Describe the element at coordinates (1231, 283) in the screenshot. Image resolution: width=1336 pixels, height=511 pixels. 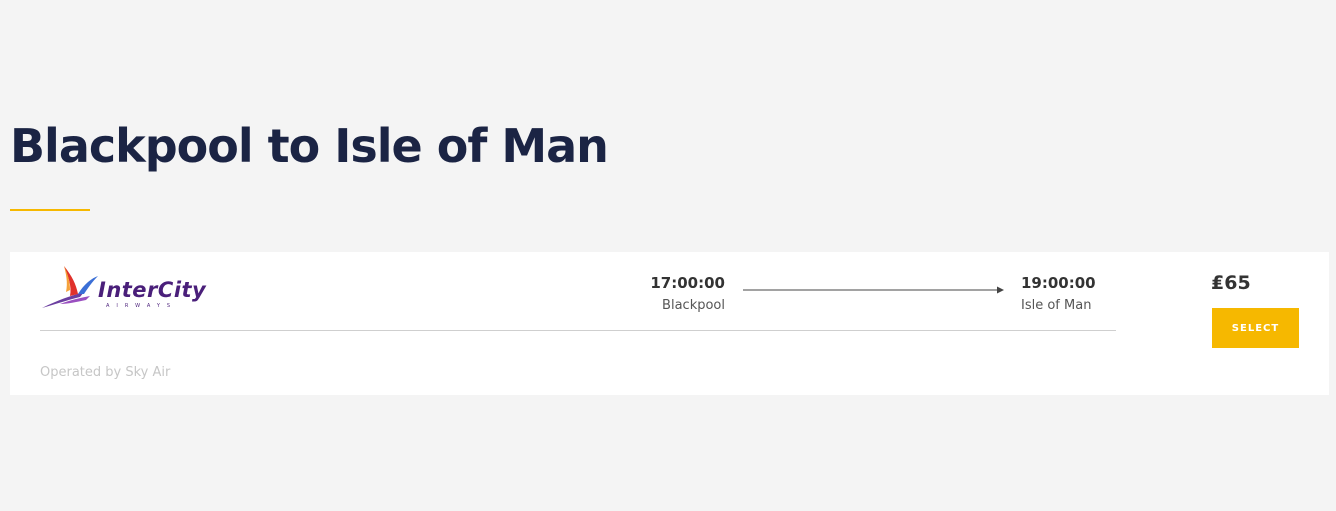
I see `flight-price: ₤65` at that location.